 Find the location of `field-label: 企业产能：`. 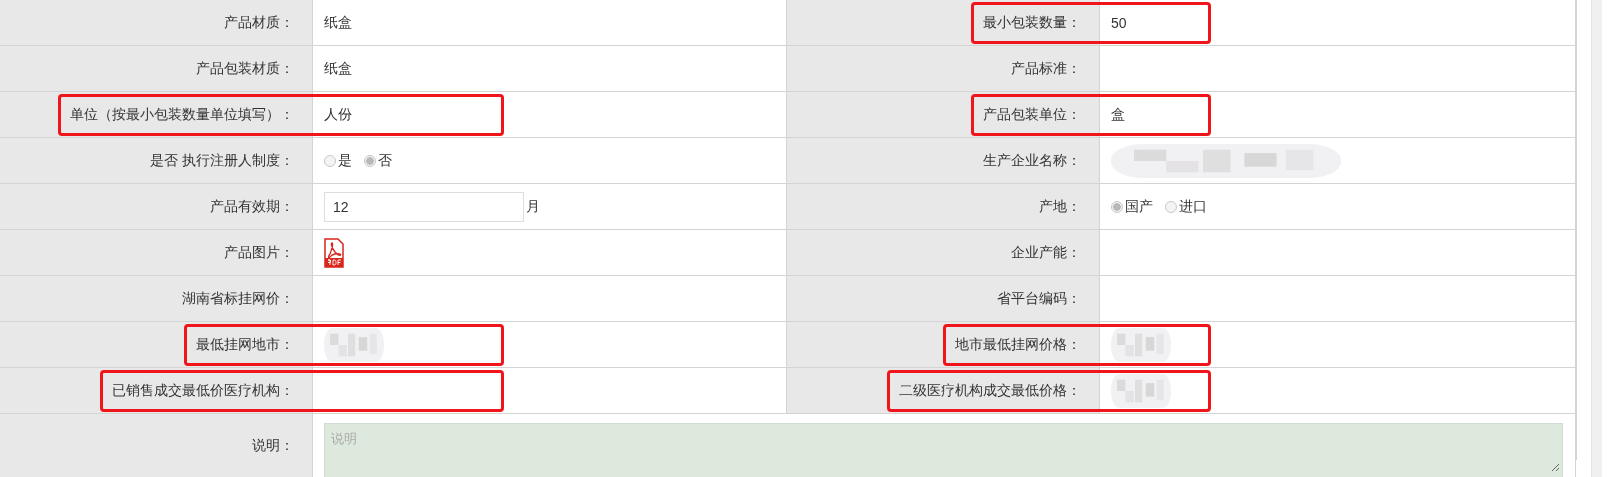

field-label: 企业产能： is located at coordinates (1046, 251).